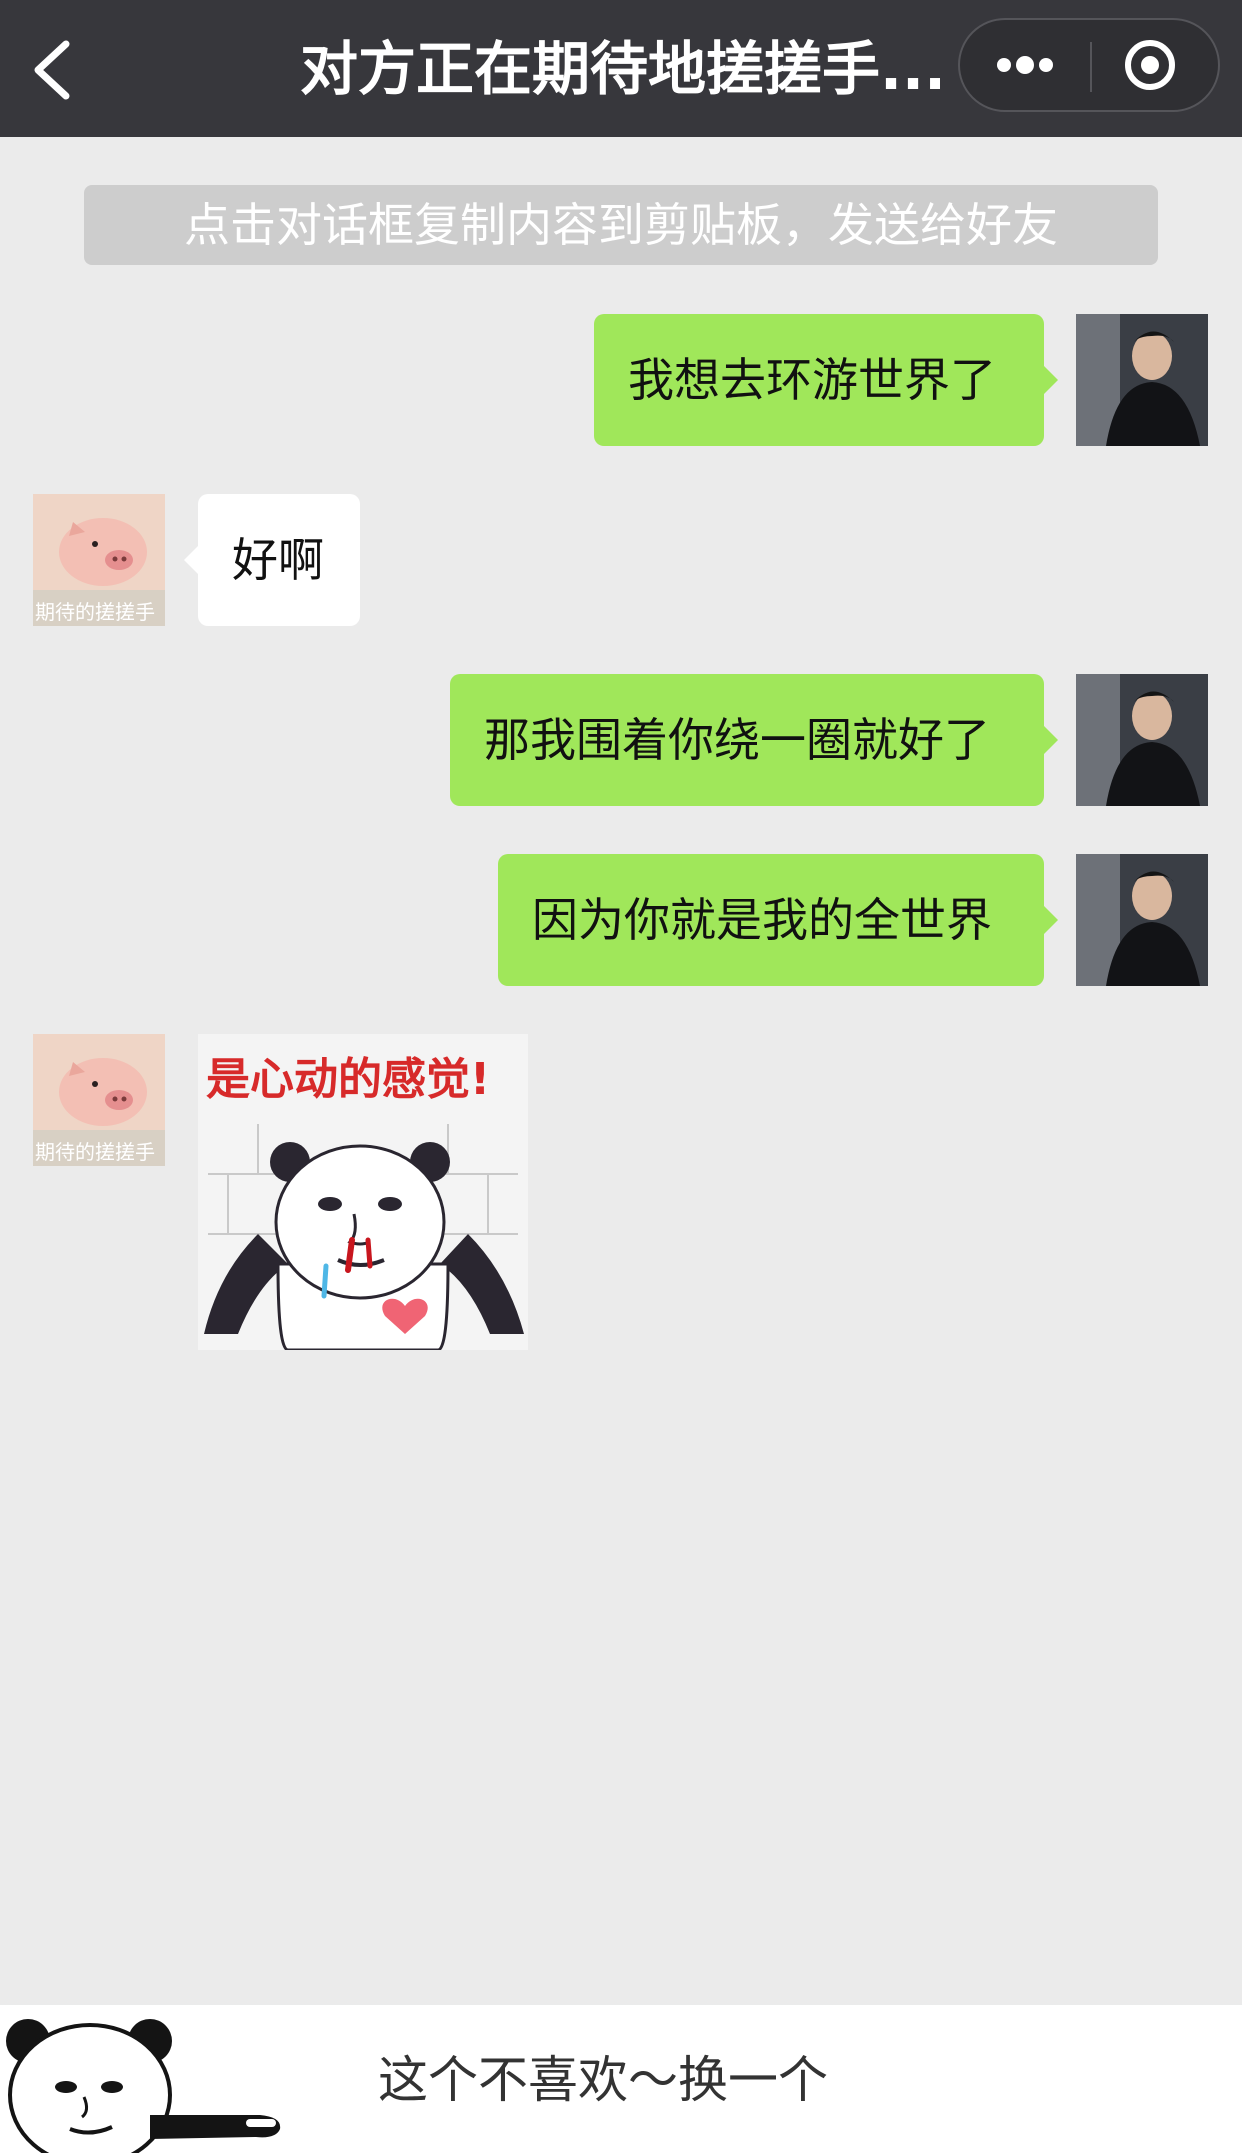  I want to click on copy-tip-banner: 点击对话框复制内容到剪贴板，发送给好友, so click(621, 225).